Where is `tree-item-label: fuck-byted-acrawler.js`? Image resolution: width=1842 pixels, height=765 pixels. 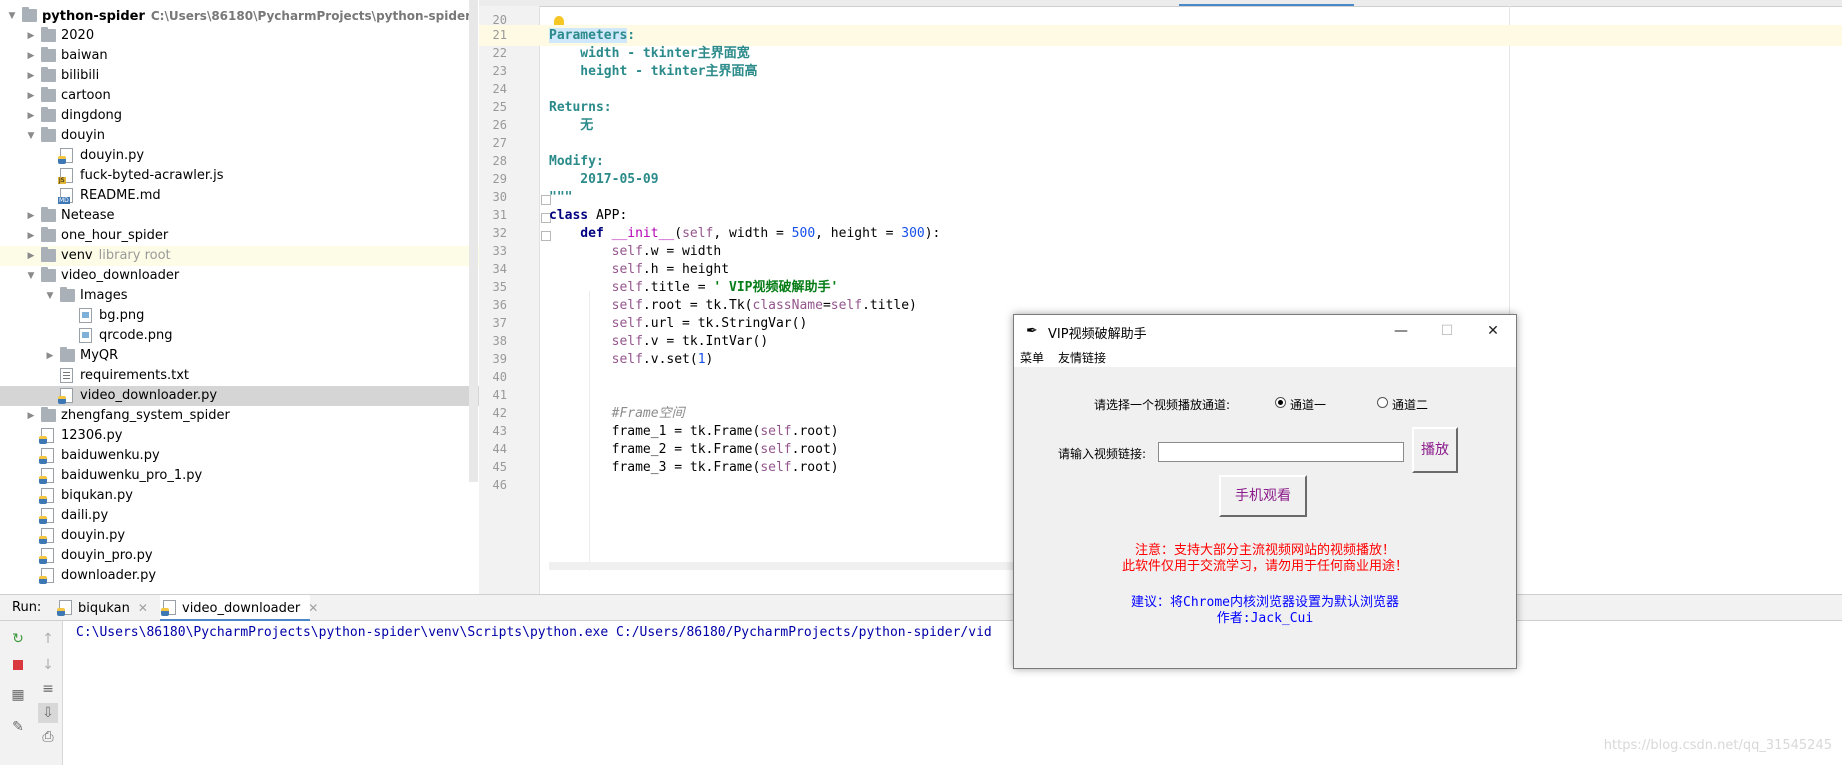
tree-item-label: fuck-byted-acrawler.js is located at coordinates (152, 175).